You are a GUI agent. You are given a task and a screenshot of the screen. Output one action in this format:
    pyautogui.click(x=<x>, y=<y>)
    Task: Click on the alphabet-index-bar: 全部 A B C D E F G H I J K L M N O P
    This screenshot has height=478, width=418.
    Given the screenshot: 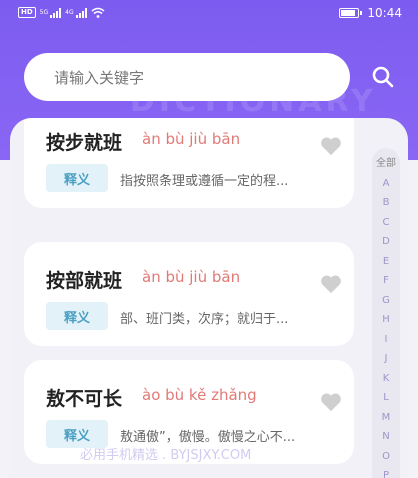 What is the action you would take?
    pyautogui.click(x=386, y=313)
    